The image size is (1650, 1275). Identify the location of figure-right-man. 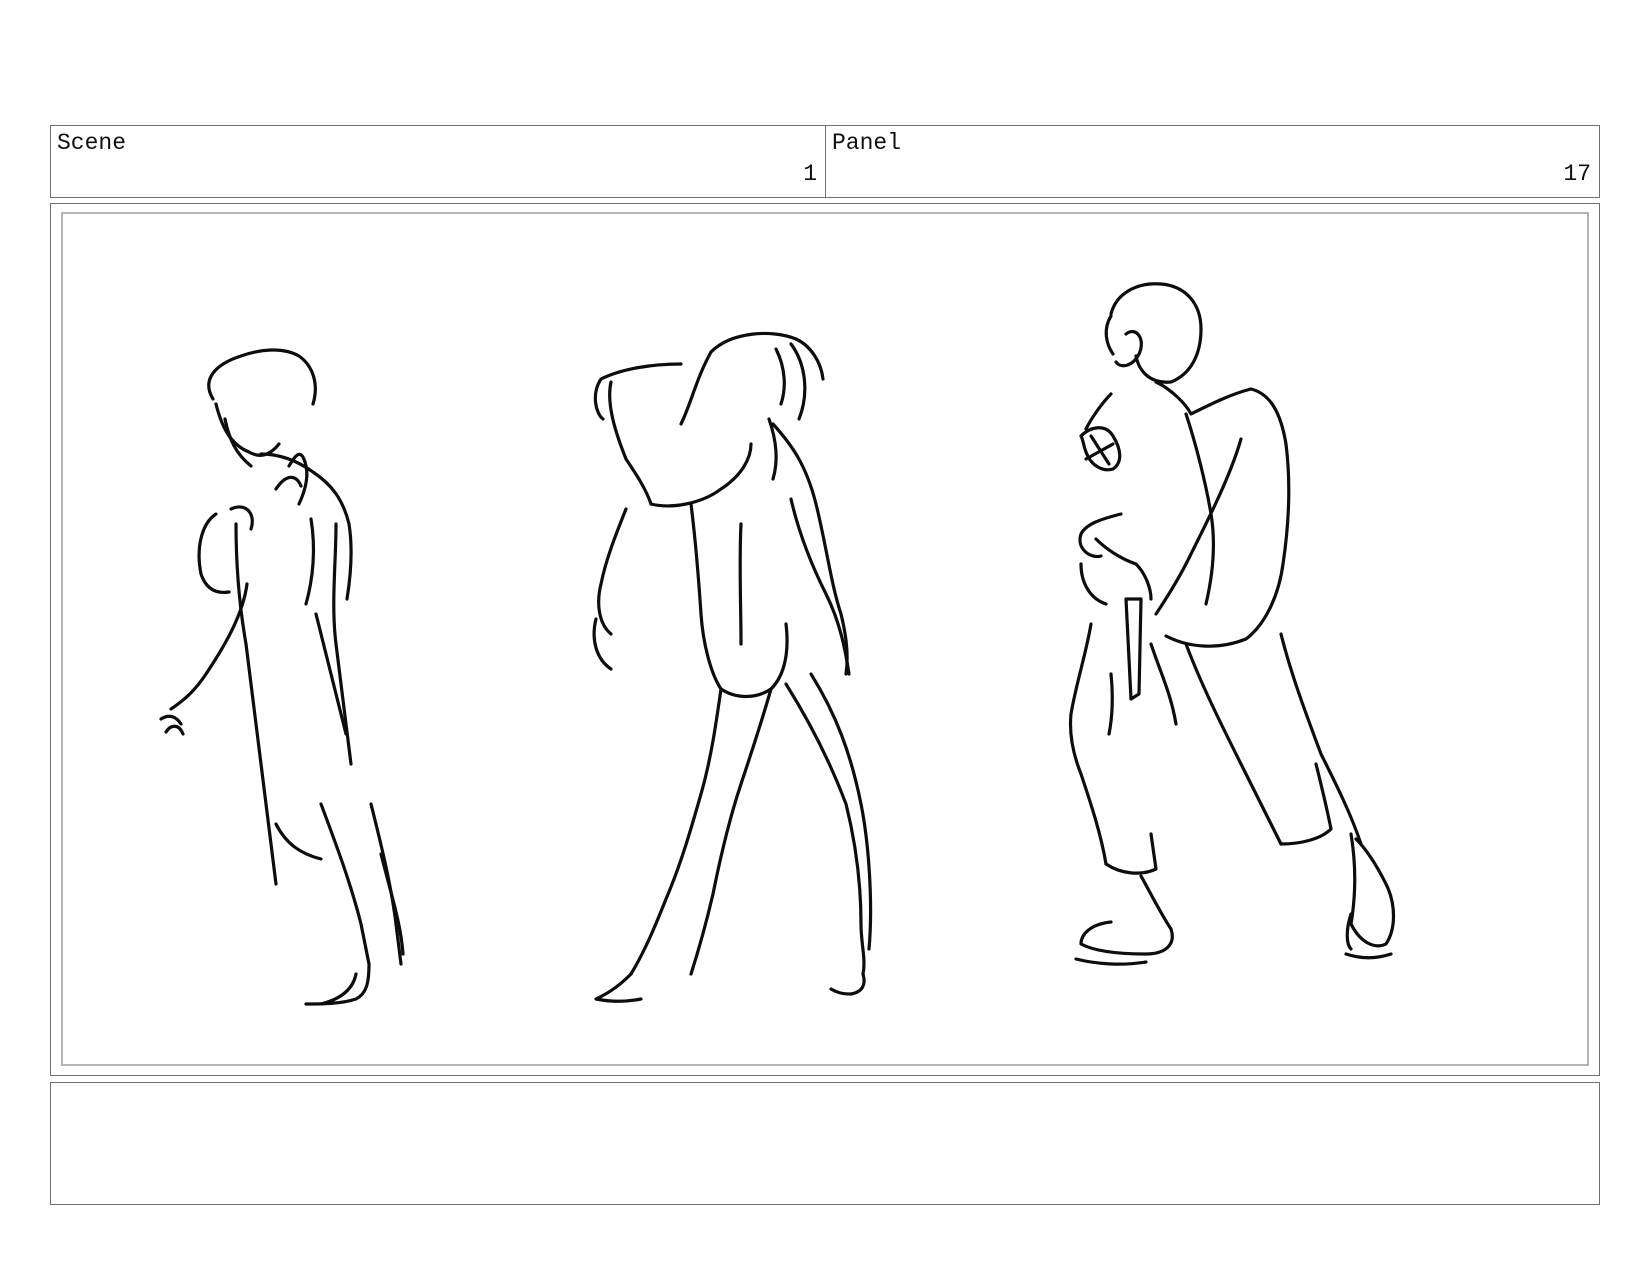
(1232, 624).